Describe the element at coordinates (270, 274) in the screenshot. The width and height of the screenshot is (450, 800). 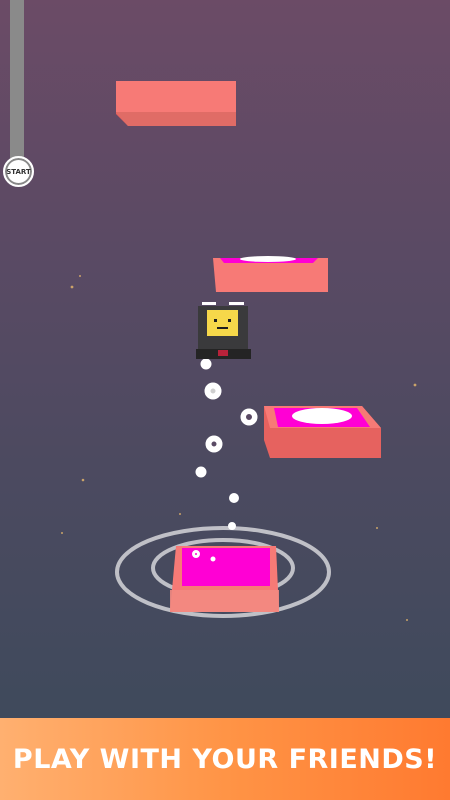
I see `platform-tile-upper-right` at that location.